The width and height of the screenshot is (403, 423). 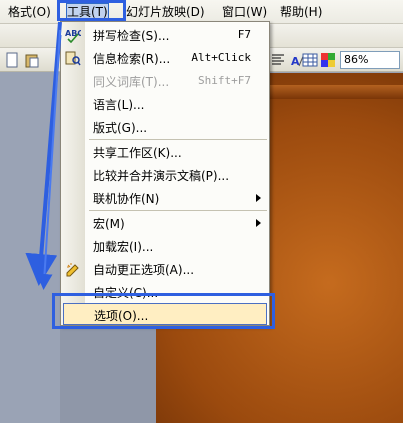 I want to click on autocorrect-icon, so click(x=72, y=270).